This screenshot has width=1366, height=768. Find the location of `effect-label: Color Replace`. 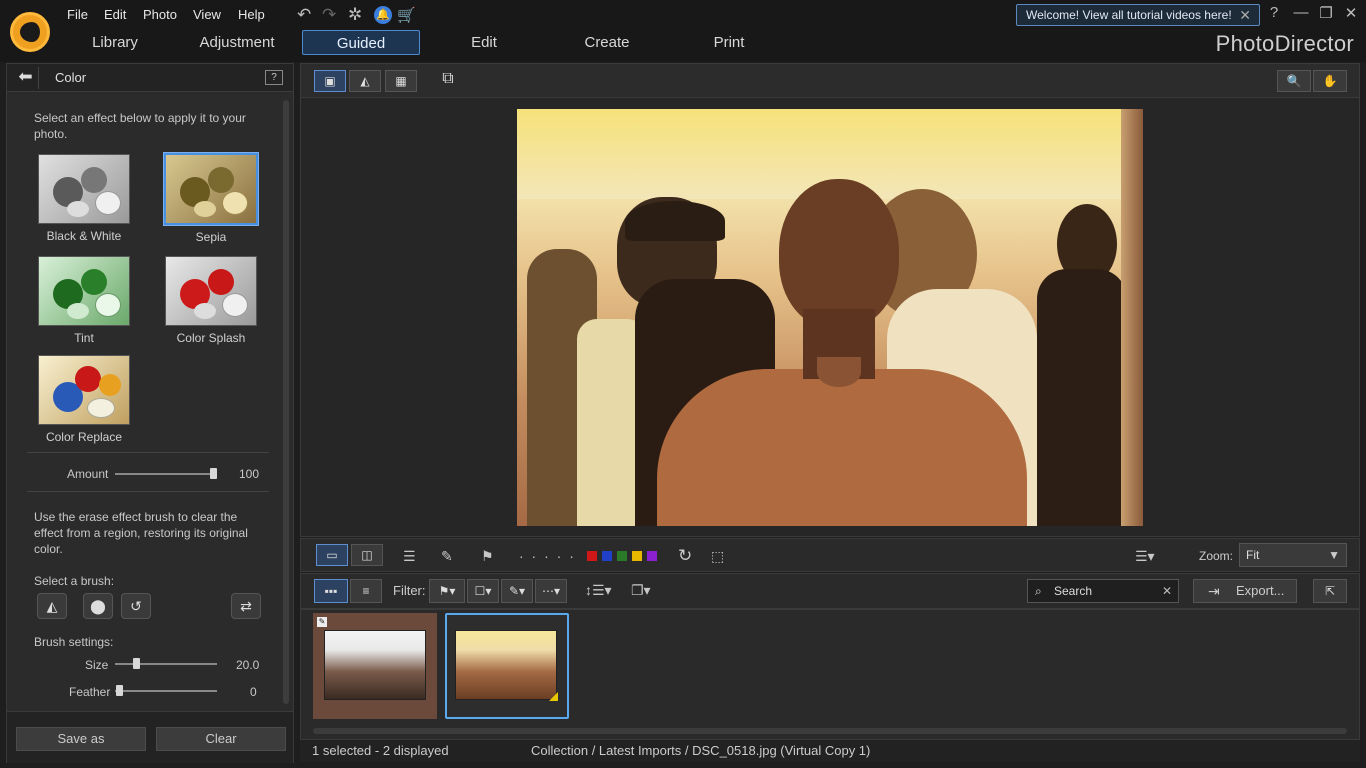

effect-label: Color Replace is located at coordinates (84, 437).